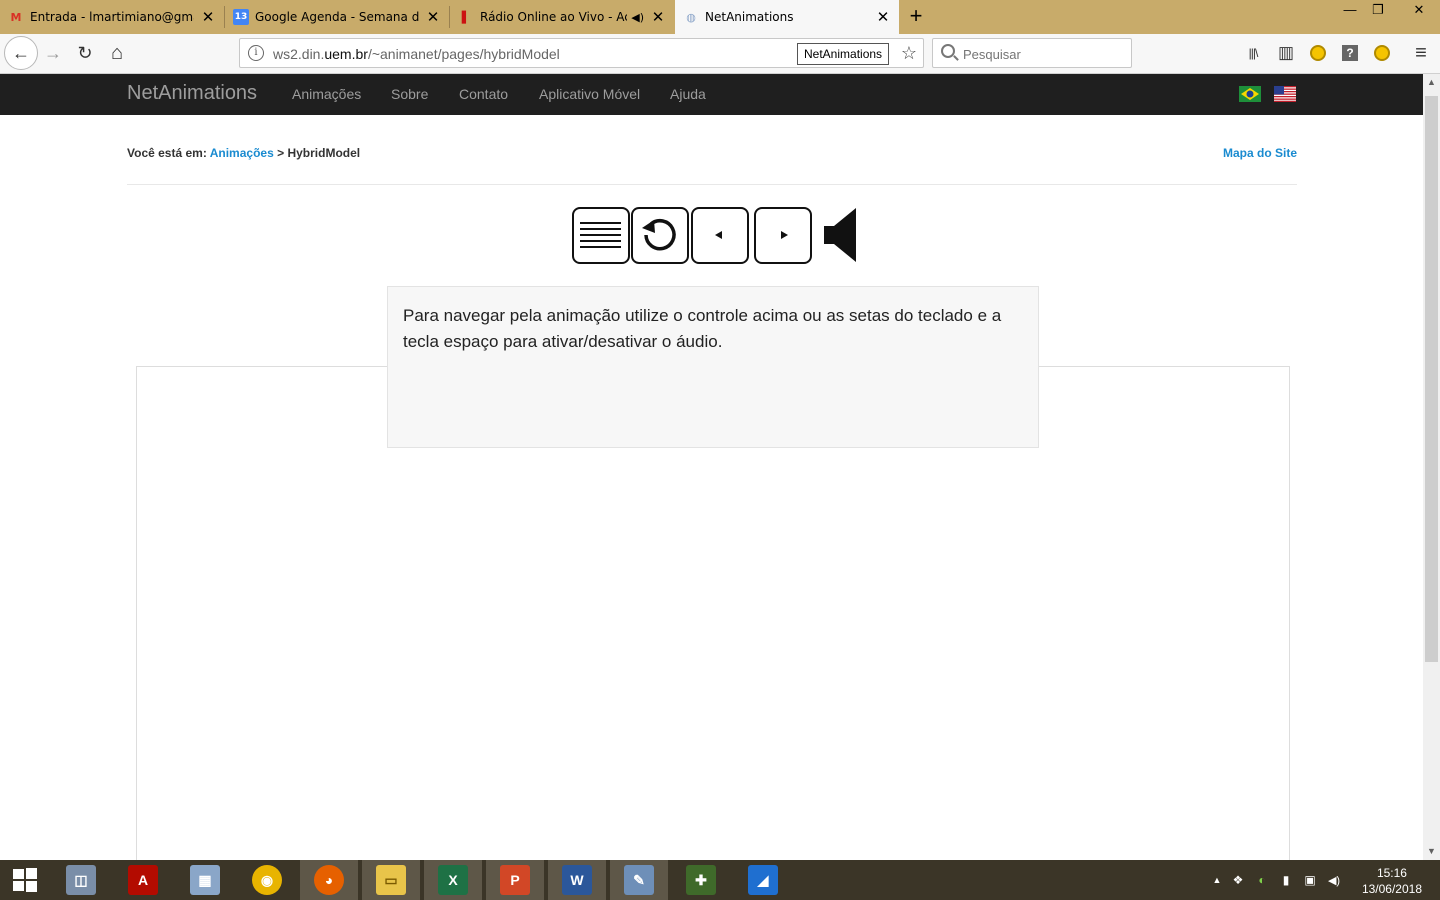 This screenshot has width=1440, height=900. I want to click on menu-item-ajuda: Ajuda, so click(688, 94).